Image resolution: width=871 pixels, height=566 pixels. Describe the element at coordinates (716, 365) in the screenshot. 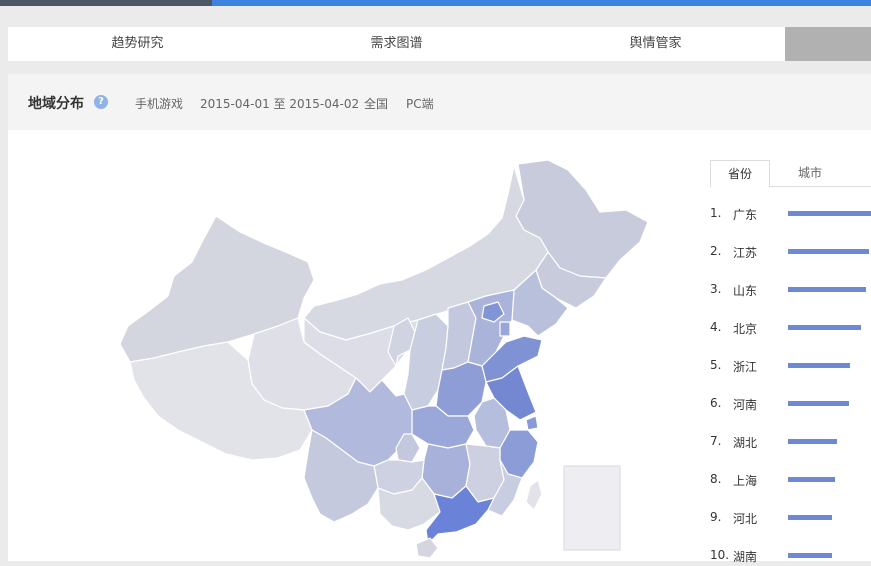

I see `ranking-number: 5.` at that location.